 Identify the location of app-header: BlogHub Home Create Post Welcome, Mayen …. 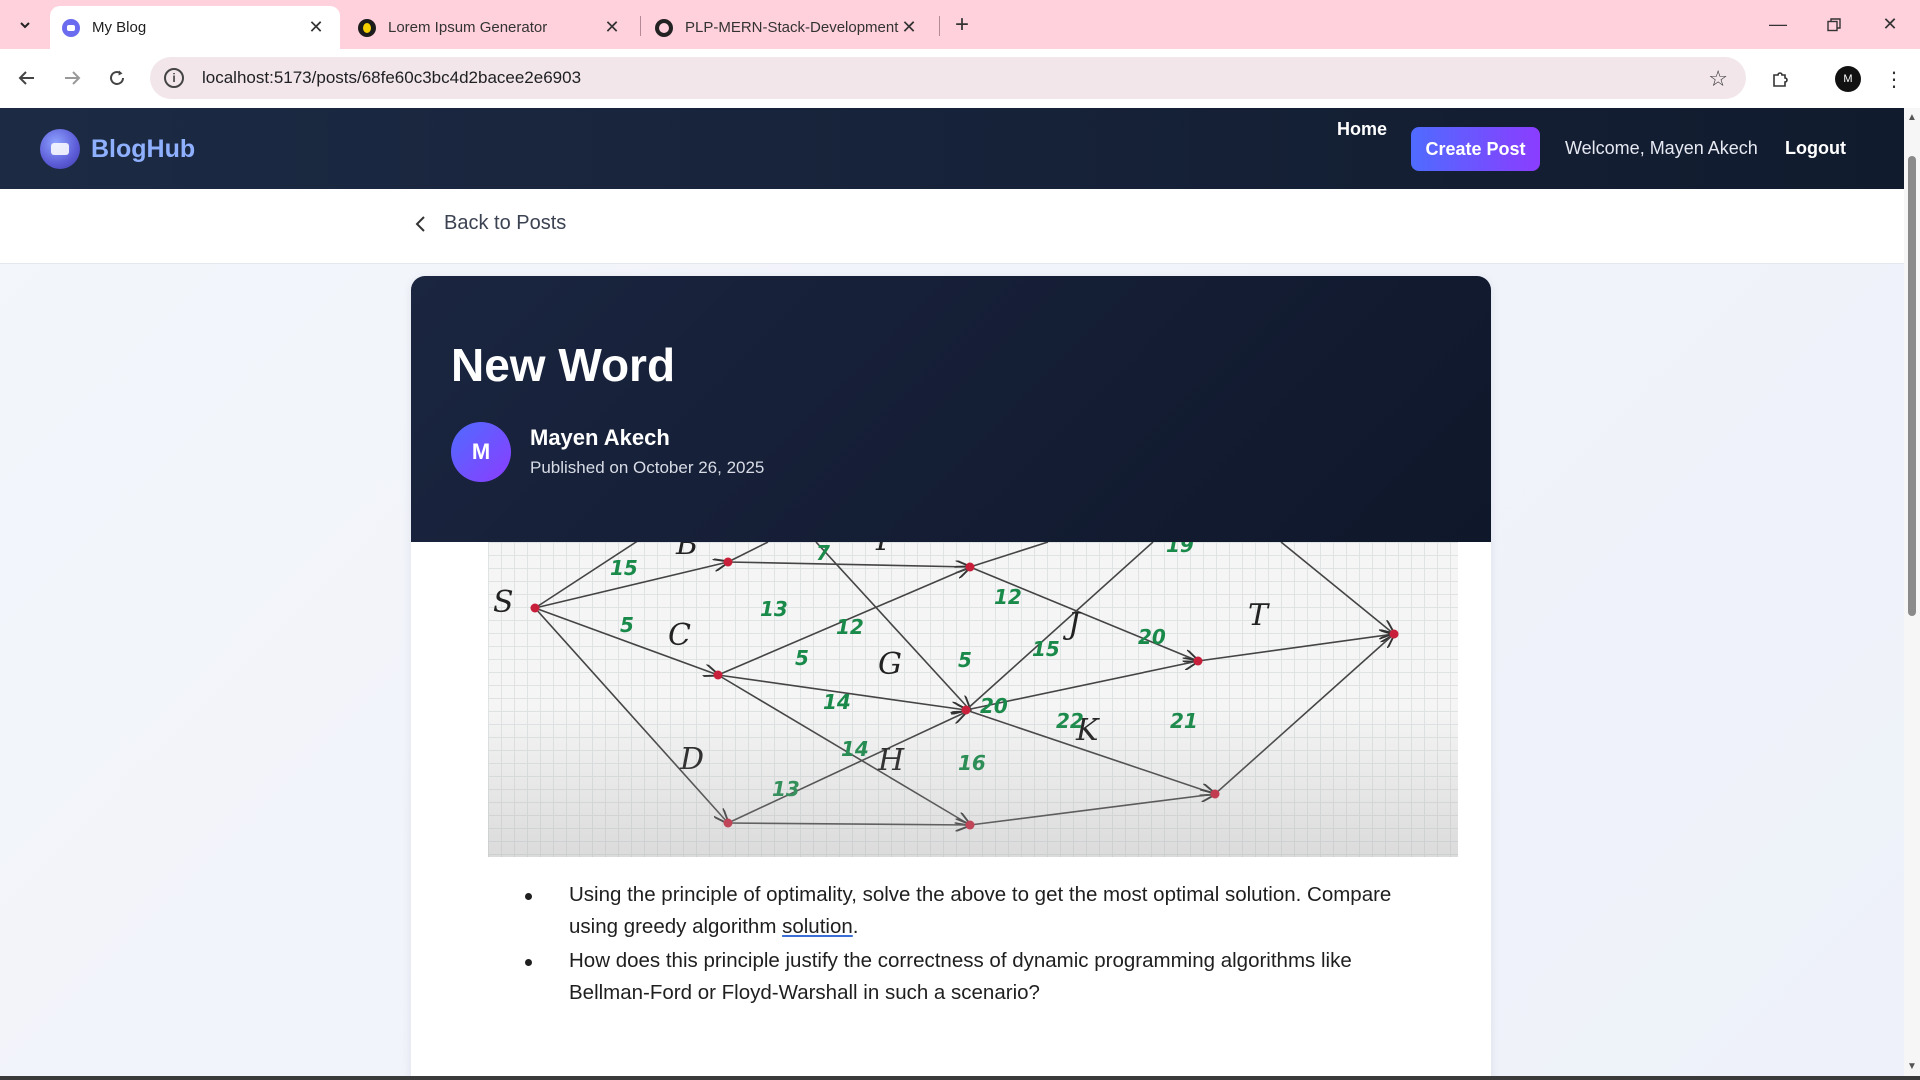
(952, 148).